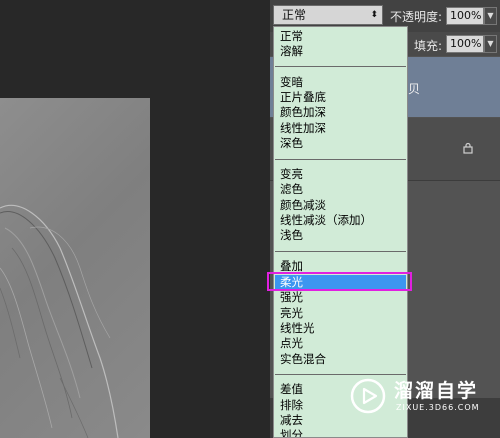  I want to click on menu-item-darker-color: 深色, so click(340, 143).